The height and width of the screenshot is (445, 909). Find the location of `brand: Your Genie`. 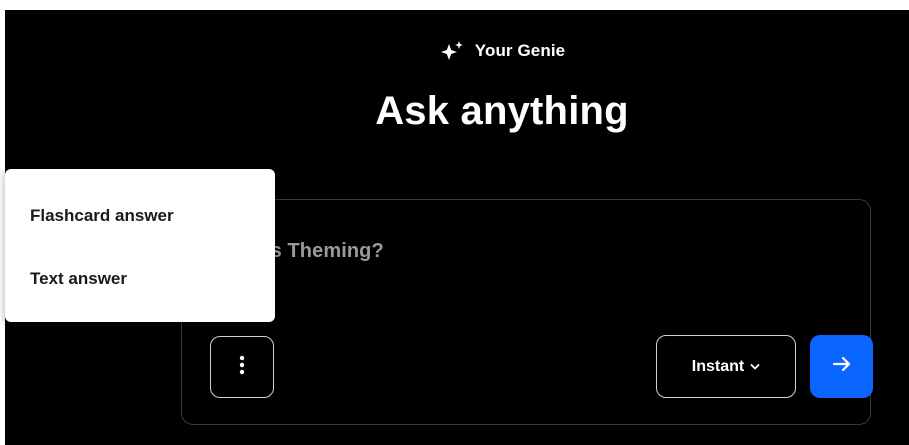

brand: Your Genie is located at coordinates (502, 51).